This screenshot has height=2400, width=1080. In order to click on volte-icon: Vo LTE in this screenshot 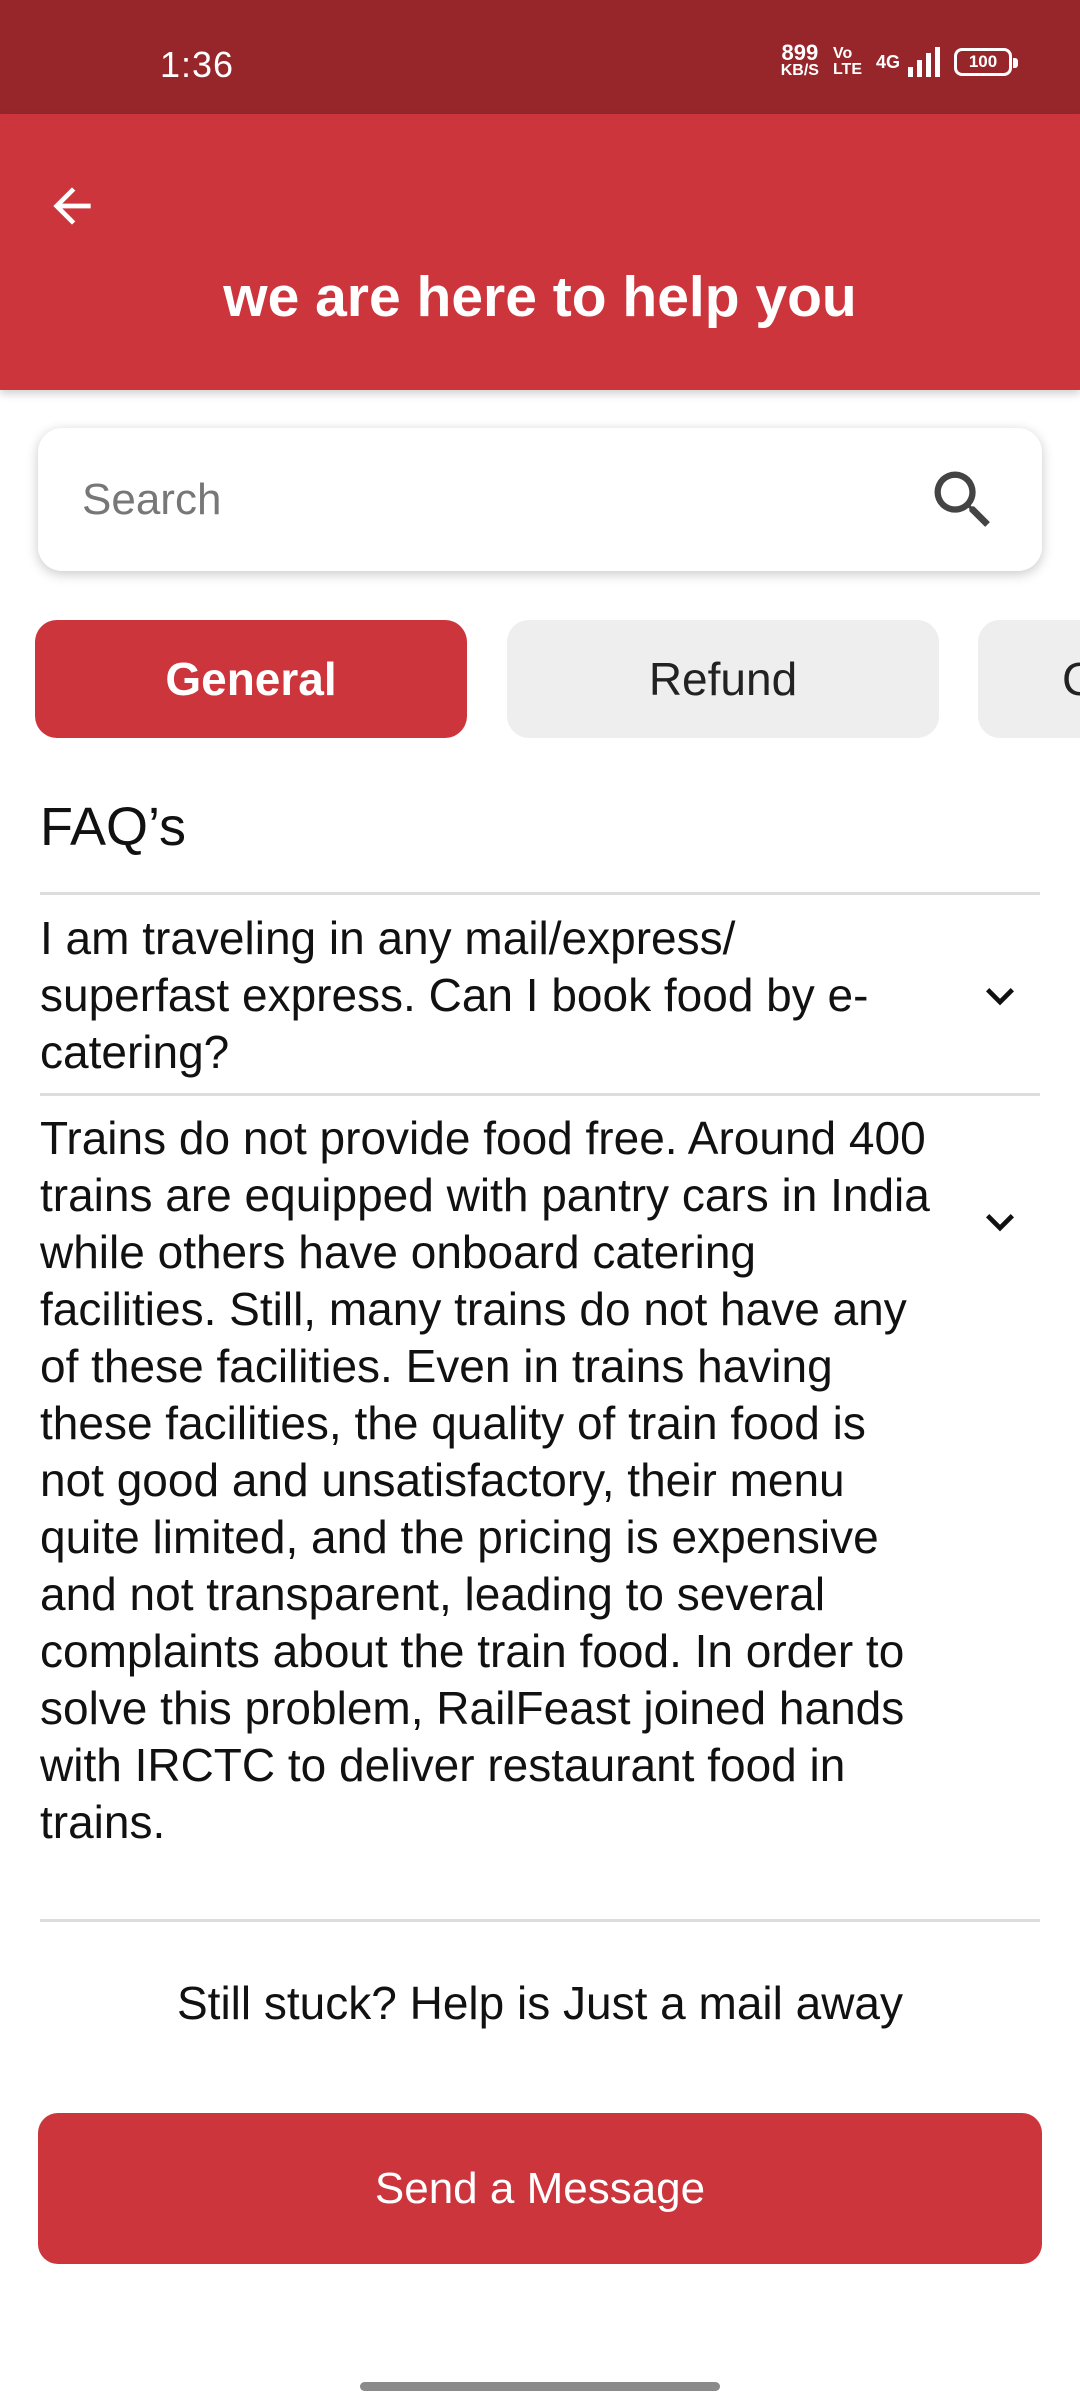, I will do `click(847, 62)`.